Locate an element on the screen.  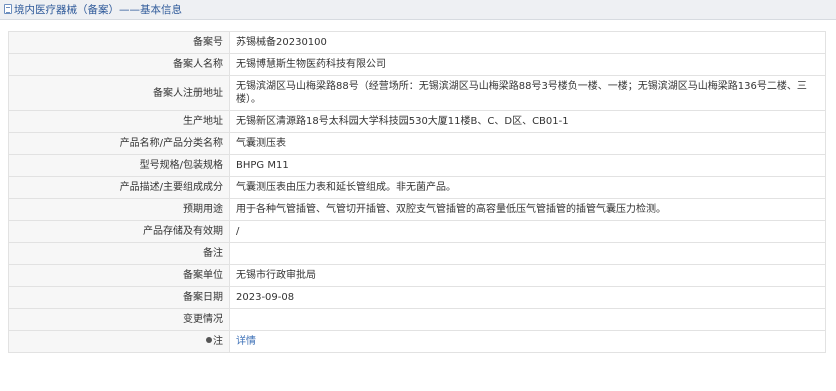
table-row: 备案单位 无锡市行政审批局 is located at coordinates (417, 275).